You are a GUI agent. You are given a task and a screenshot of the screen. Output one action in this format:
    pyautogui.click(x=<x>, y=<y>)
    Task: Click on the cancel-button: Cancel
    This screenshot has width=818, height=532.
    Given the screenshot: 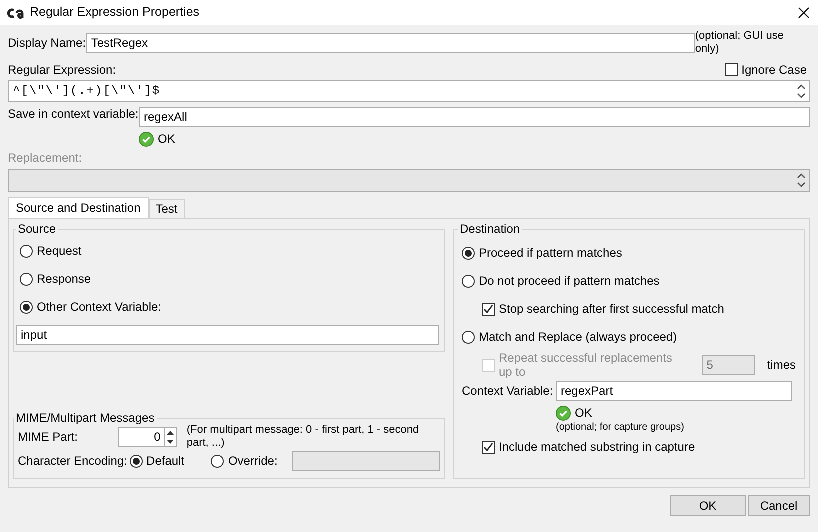 What is the action you would take?
    pyautogui.click(x=779, y=505)
    